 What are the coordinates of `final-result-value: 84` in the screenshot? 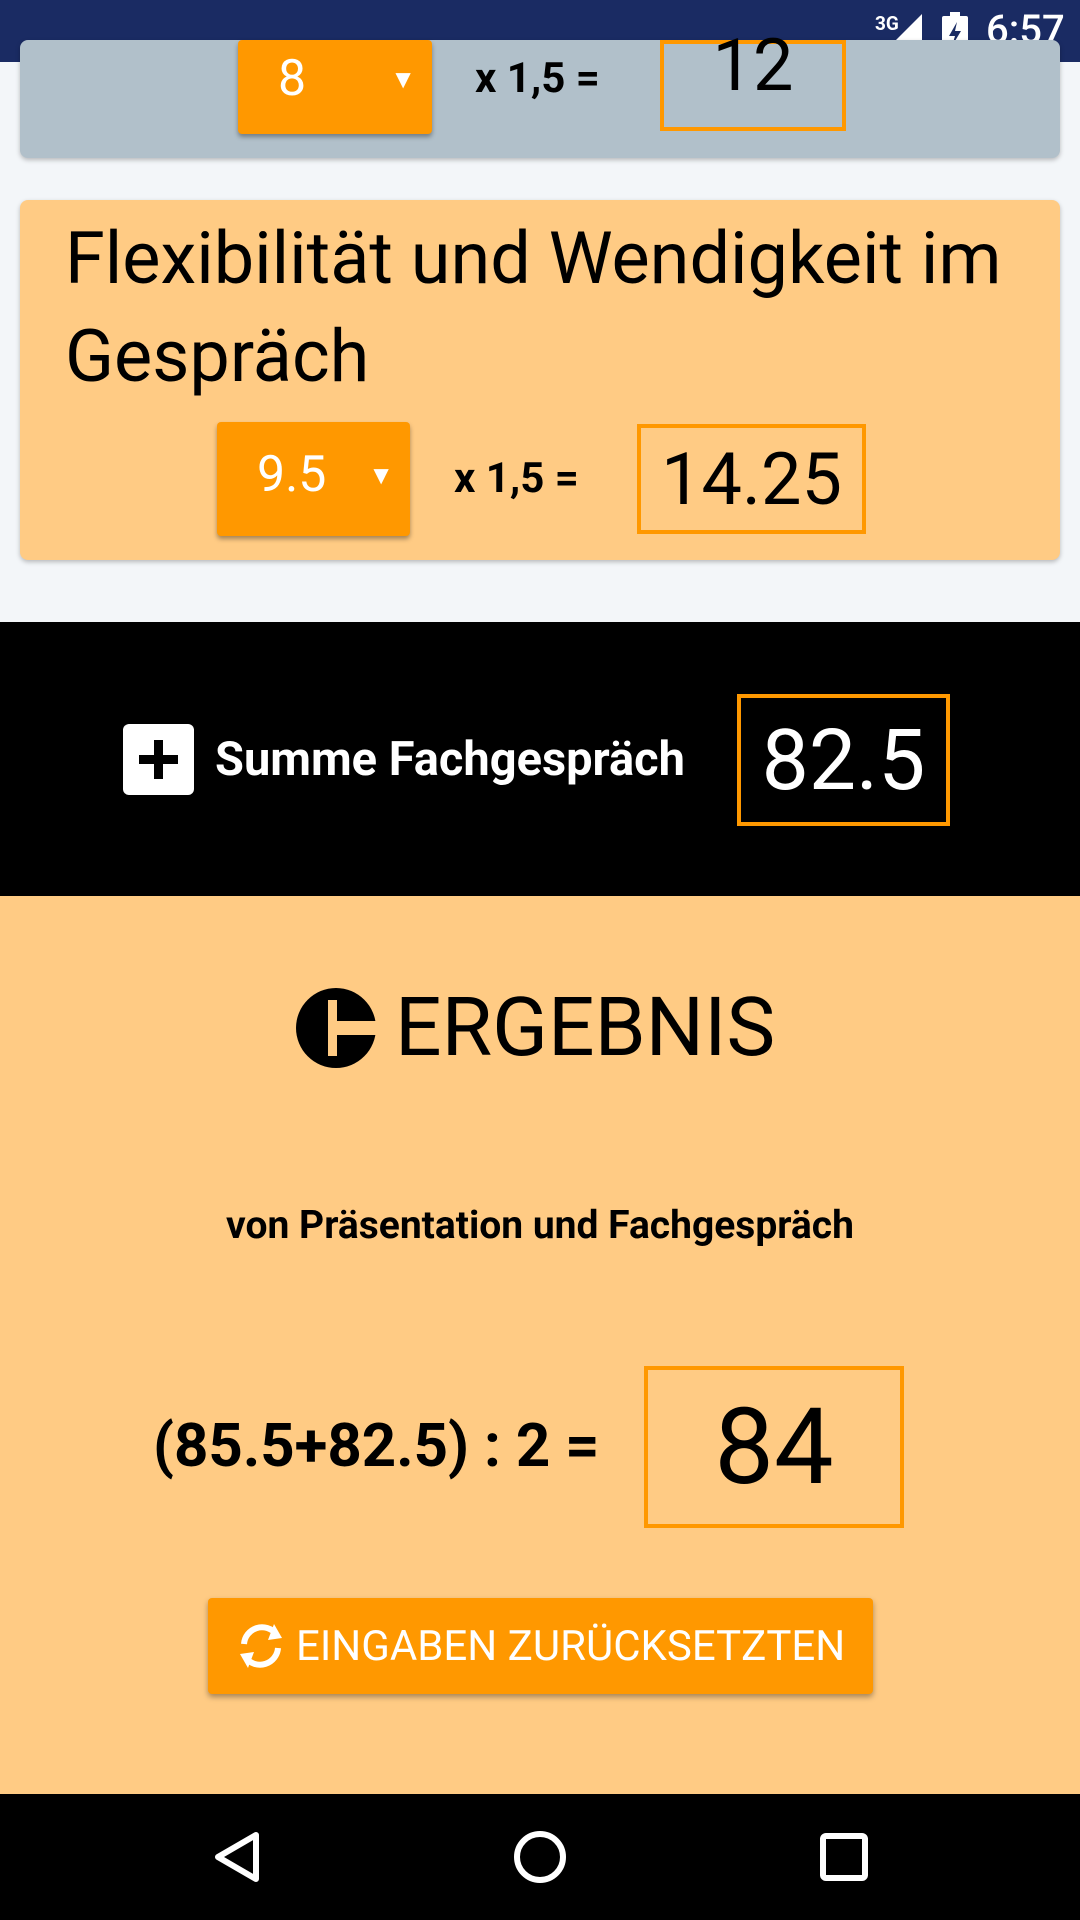 It's located at (774, 1447).